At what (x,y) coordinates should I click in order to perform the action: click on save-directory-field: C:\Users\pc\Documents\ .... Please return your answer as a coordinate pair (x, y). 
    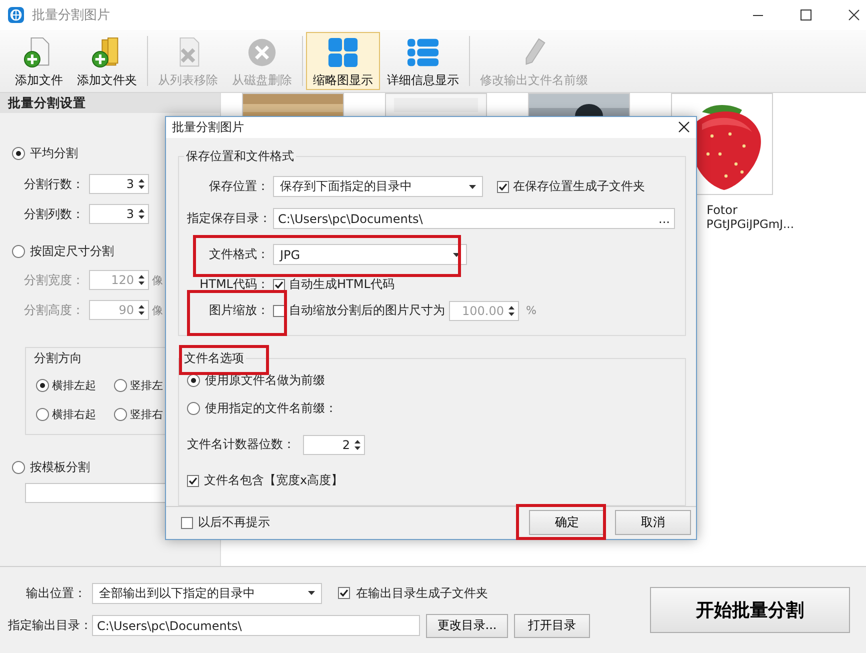
    Looking at the image, I should click on (474, 219).